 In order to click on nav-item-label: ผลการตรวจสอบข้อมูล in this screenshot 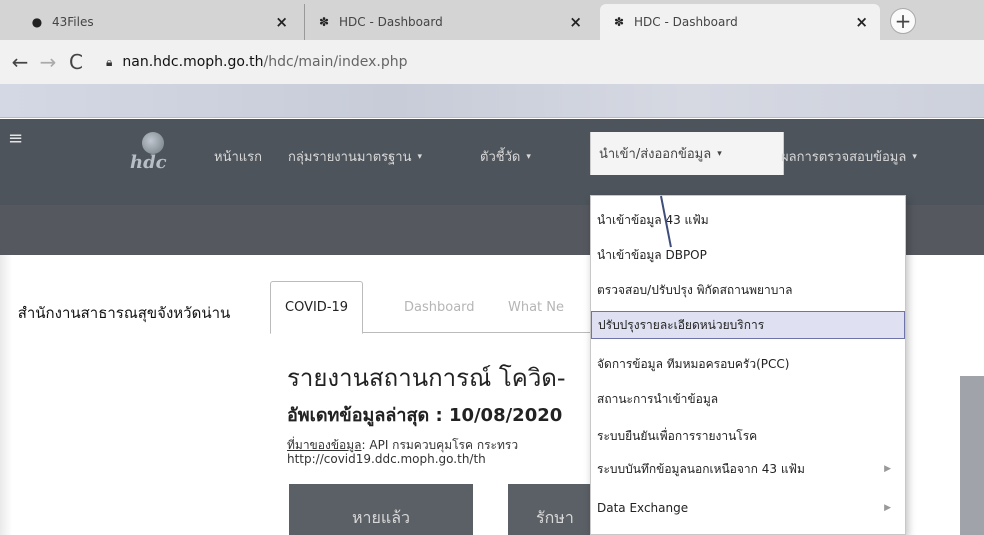, I will do `click(844, 157)`.